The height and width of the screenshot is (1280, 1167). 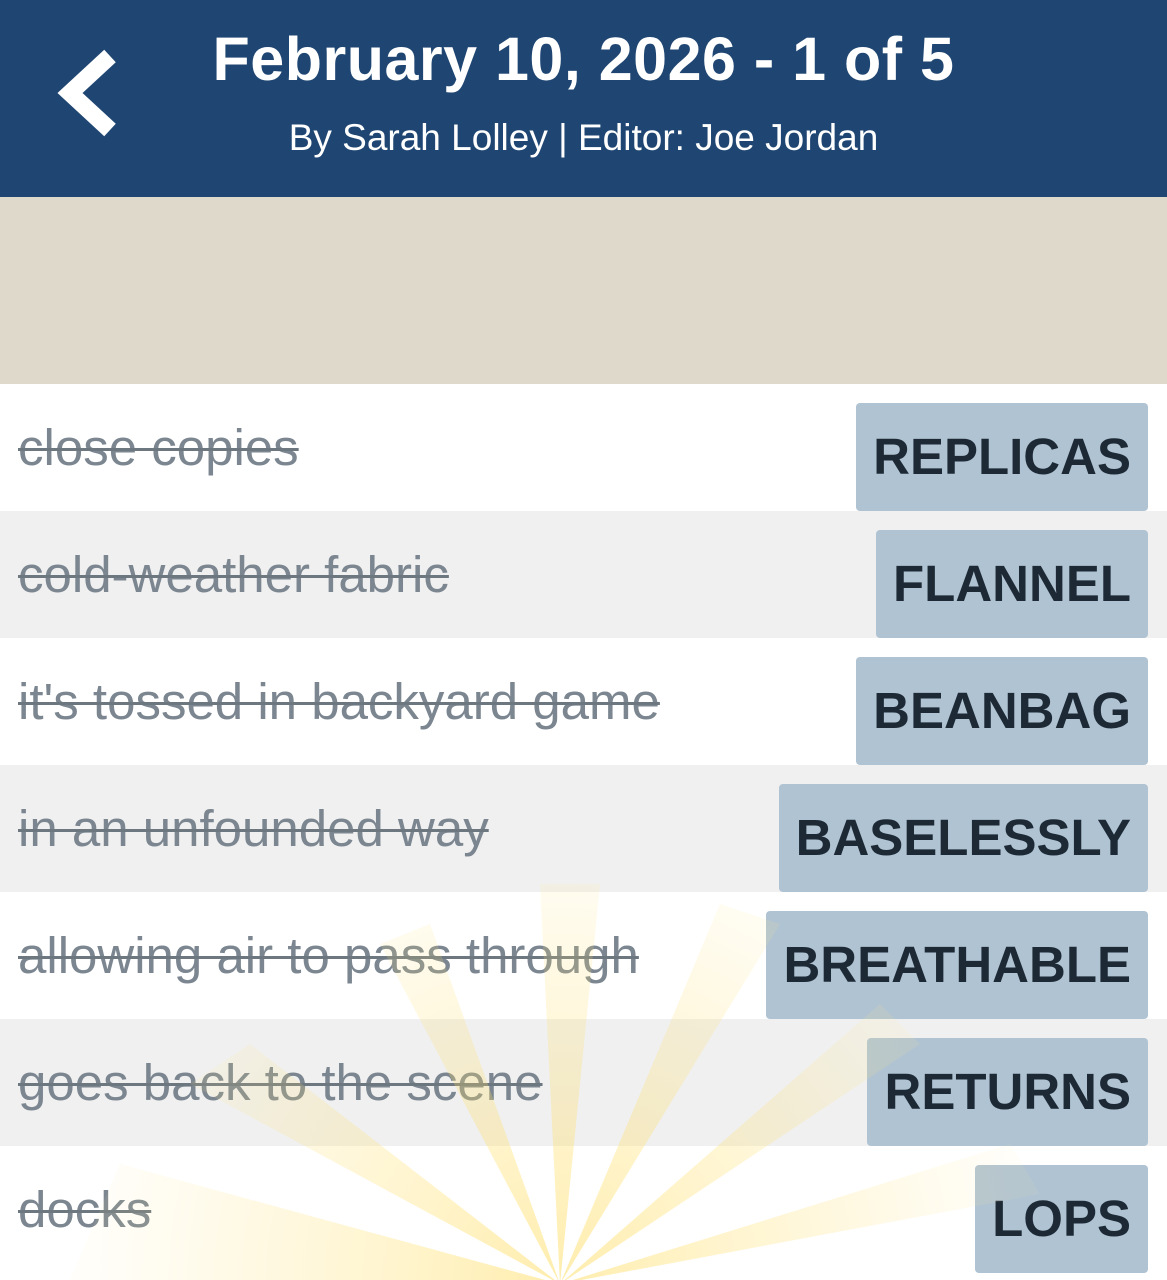 What do you see at coordinates (583, 828) in the screenshot?
I see `clue-row: in an unfounded way BASELESSLY` at bounding box center [583, 828].